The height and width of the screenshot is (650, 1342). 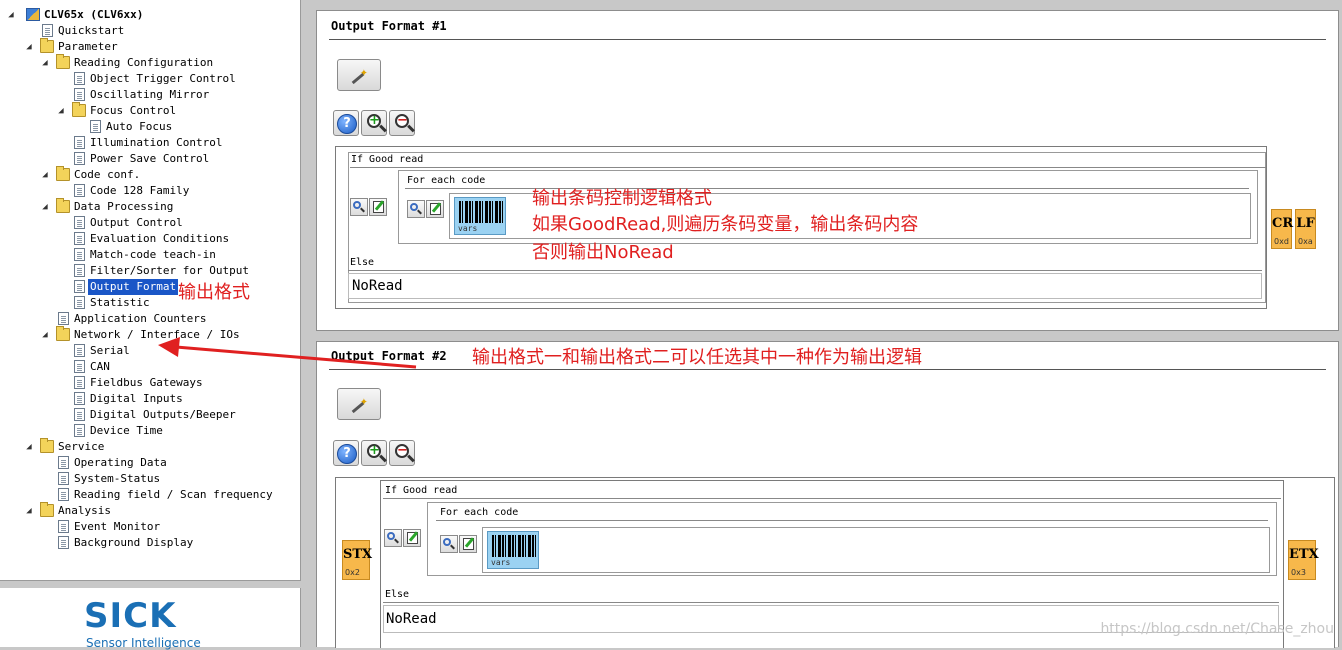 I want to click on tree-item: ◢ CLV65x (CLV6xx), so click(x=149, y=15).